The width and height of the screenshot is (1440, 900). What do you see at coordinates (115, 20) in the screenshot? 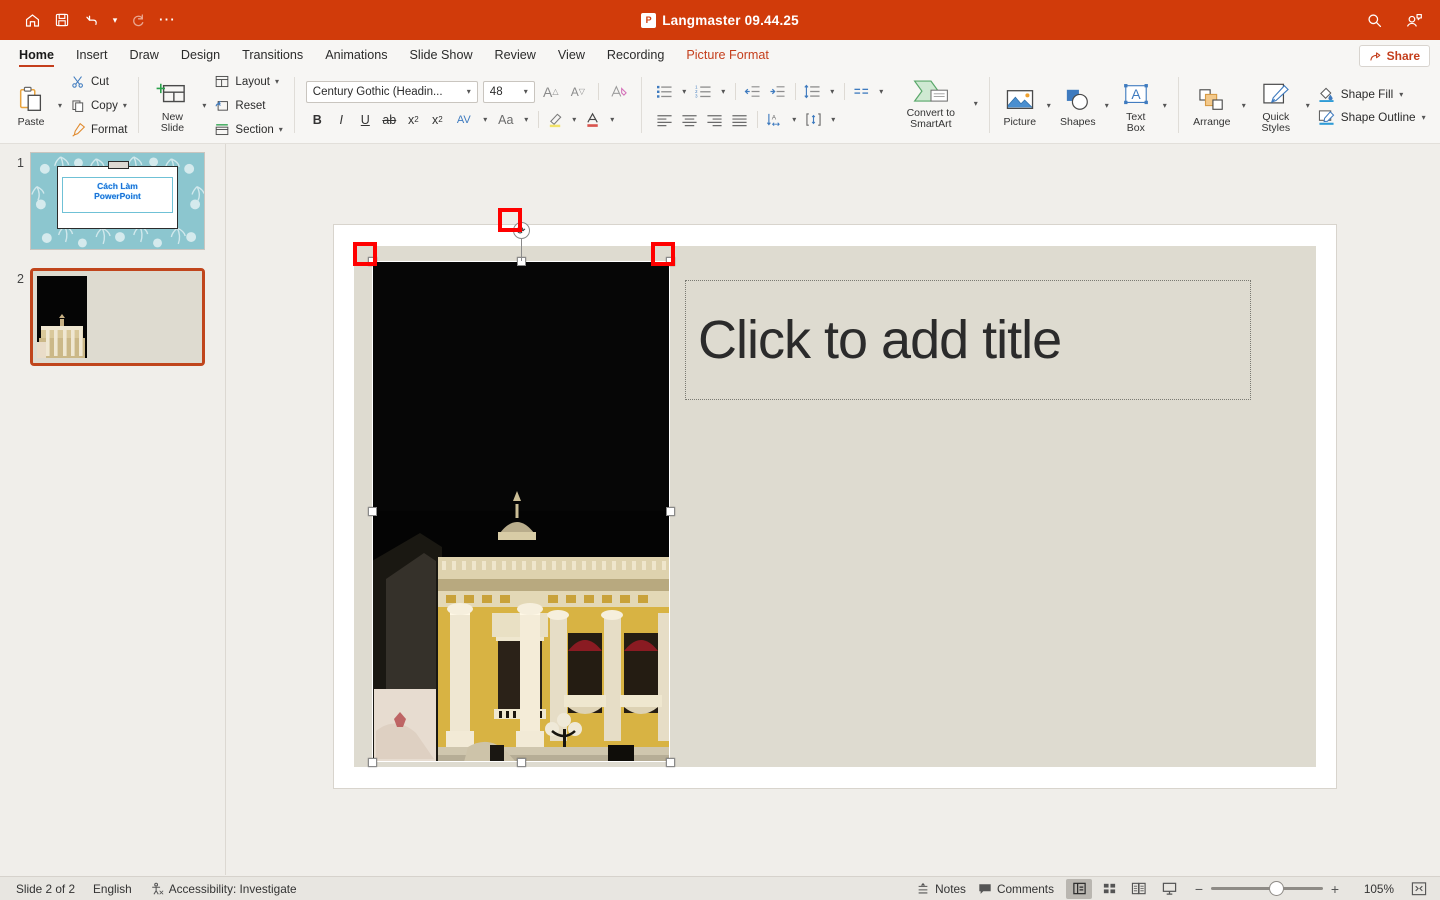
I see `undo-dropdown-caret-icon: ▾` at bounding box center [115, 20].